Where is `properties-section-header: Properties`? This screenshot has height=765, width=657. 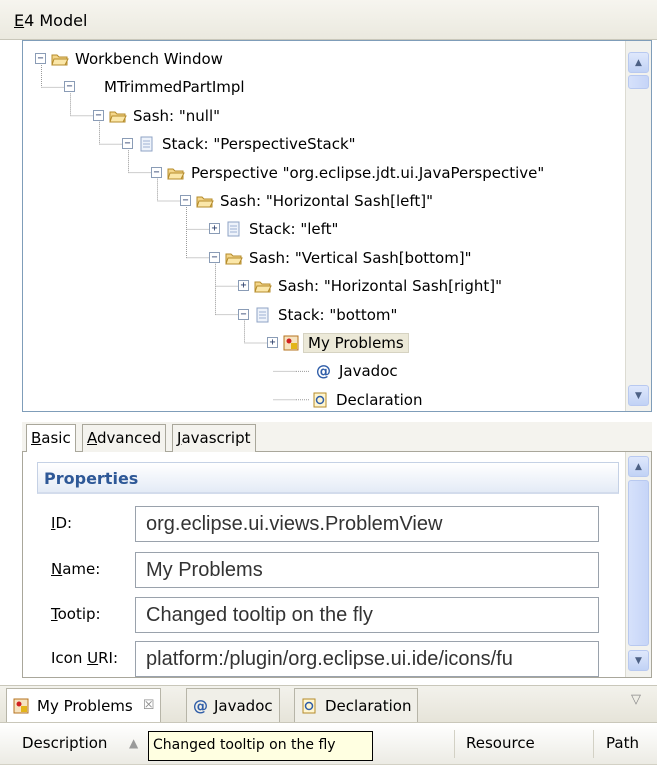 properties-section-header: Properties is located at coordinates (328, 478).